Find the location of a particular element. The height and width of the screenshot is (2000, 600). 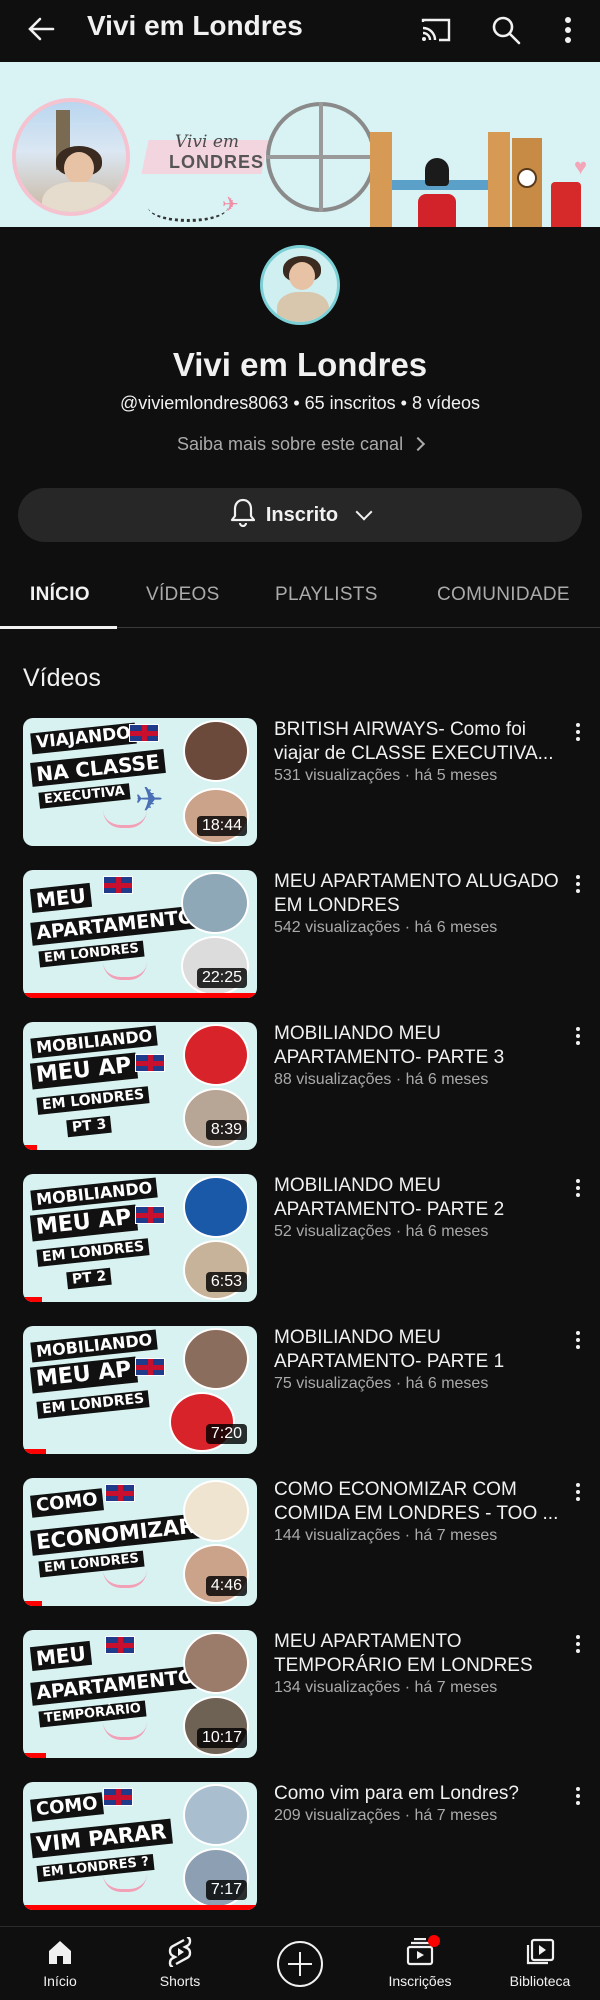

nav-shorts: Shorts is located at coordinates (180, 1961).